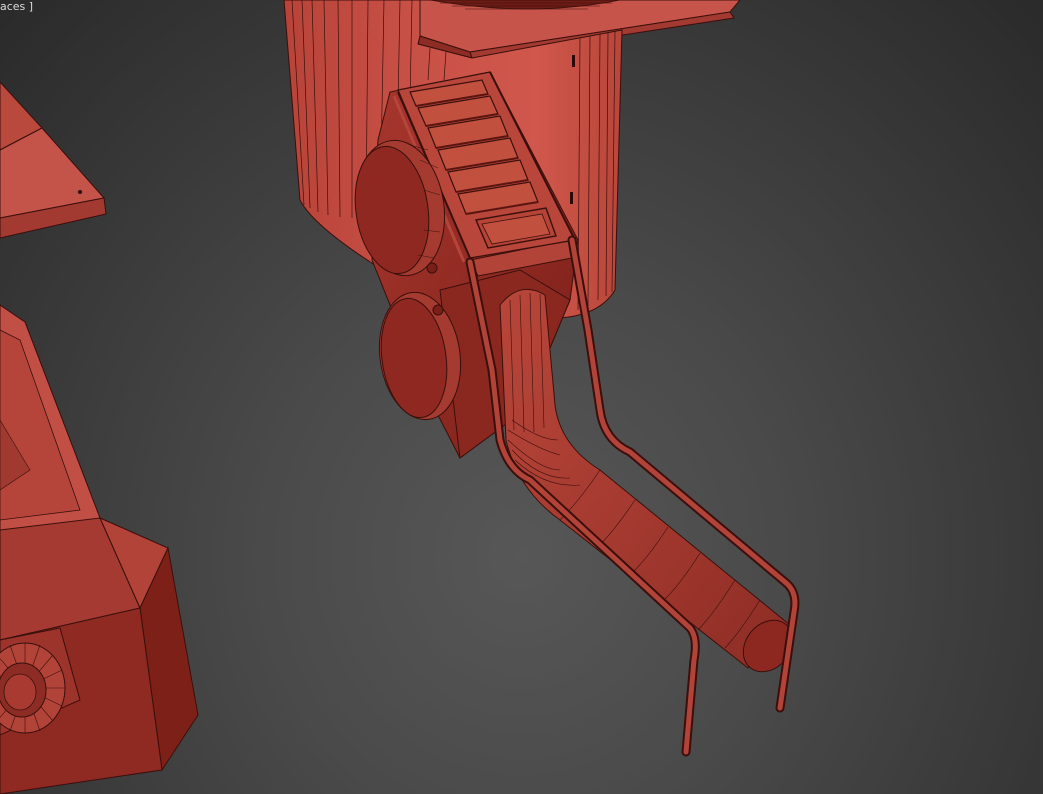 This screenshot has width=1043, height=794. I want to click on exhaust-pipe-mesh, so click(651, 484).